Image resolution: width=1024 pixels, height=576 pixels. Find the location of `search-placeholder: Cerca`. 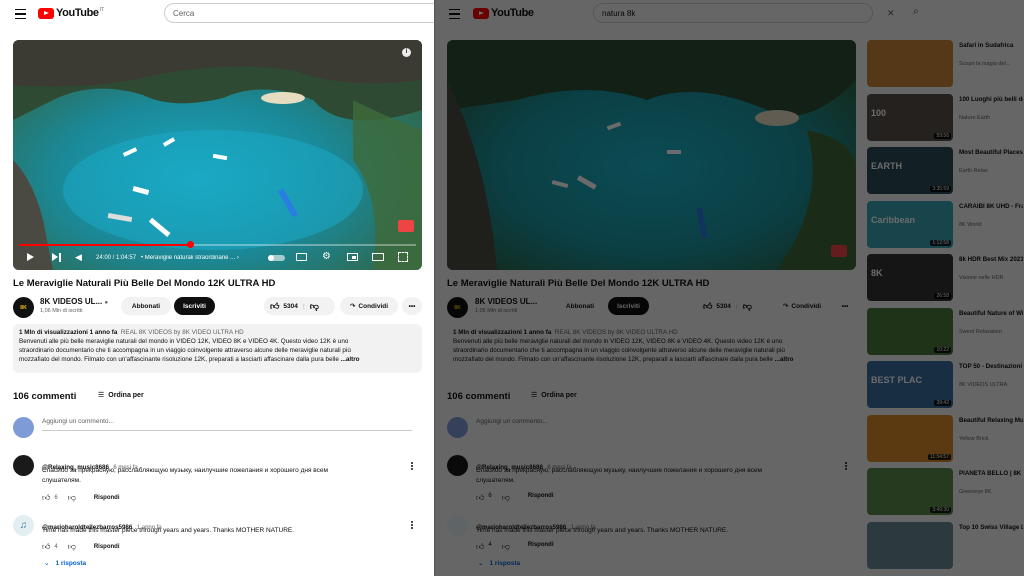

search-placeholder: Cerca is located at coordinates (184, 13).